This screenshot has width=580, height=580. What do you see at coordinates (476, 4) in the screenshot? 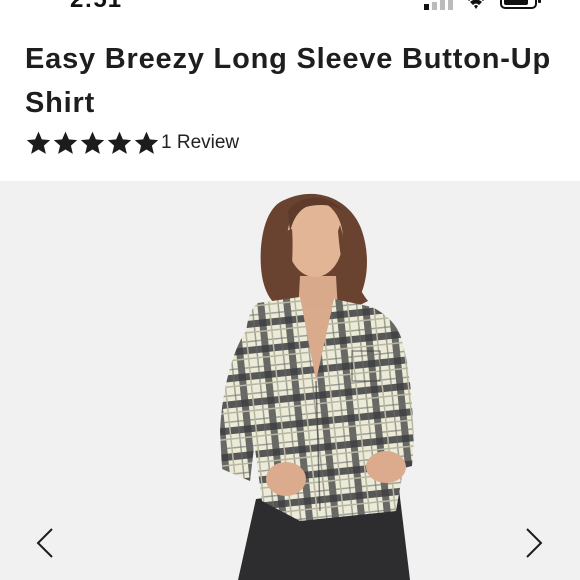
I see `wifi-icon` at bounding box center [476, 4].